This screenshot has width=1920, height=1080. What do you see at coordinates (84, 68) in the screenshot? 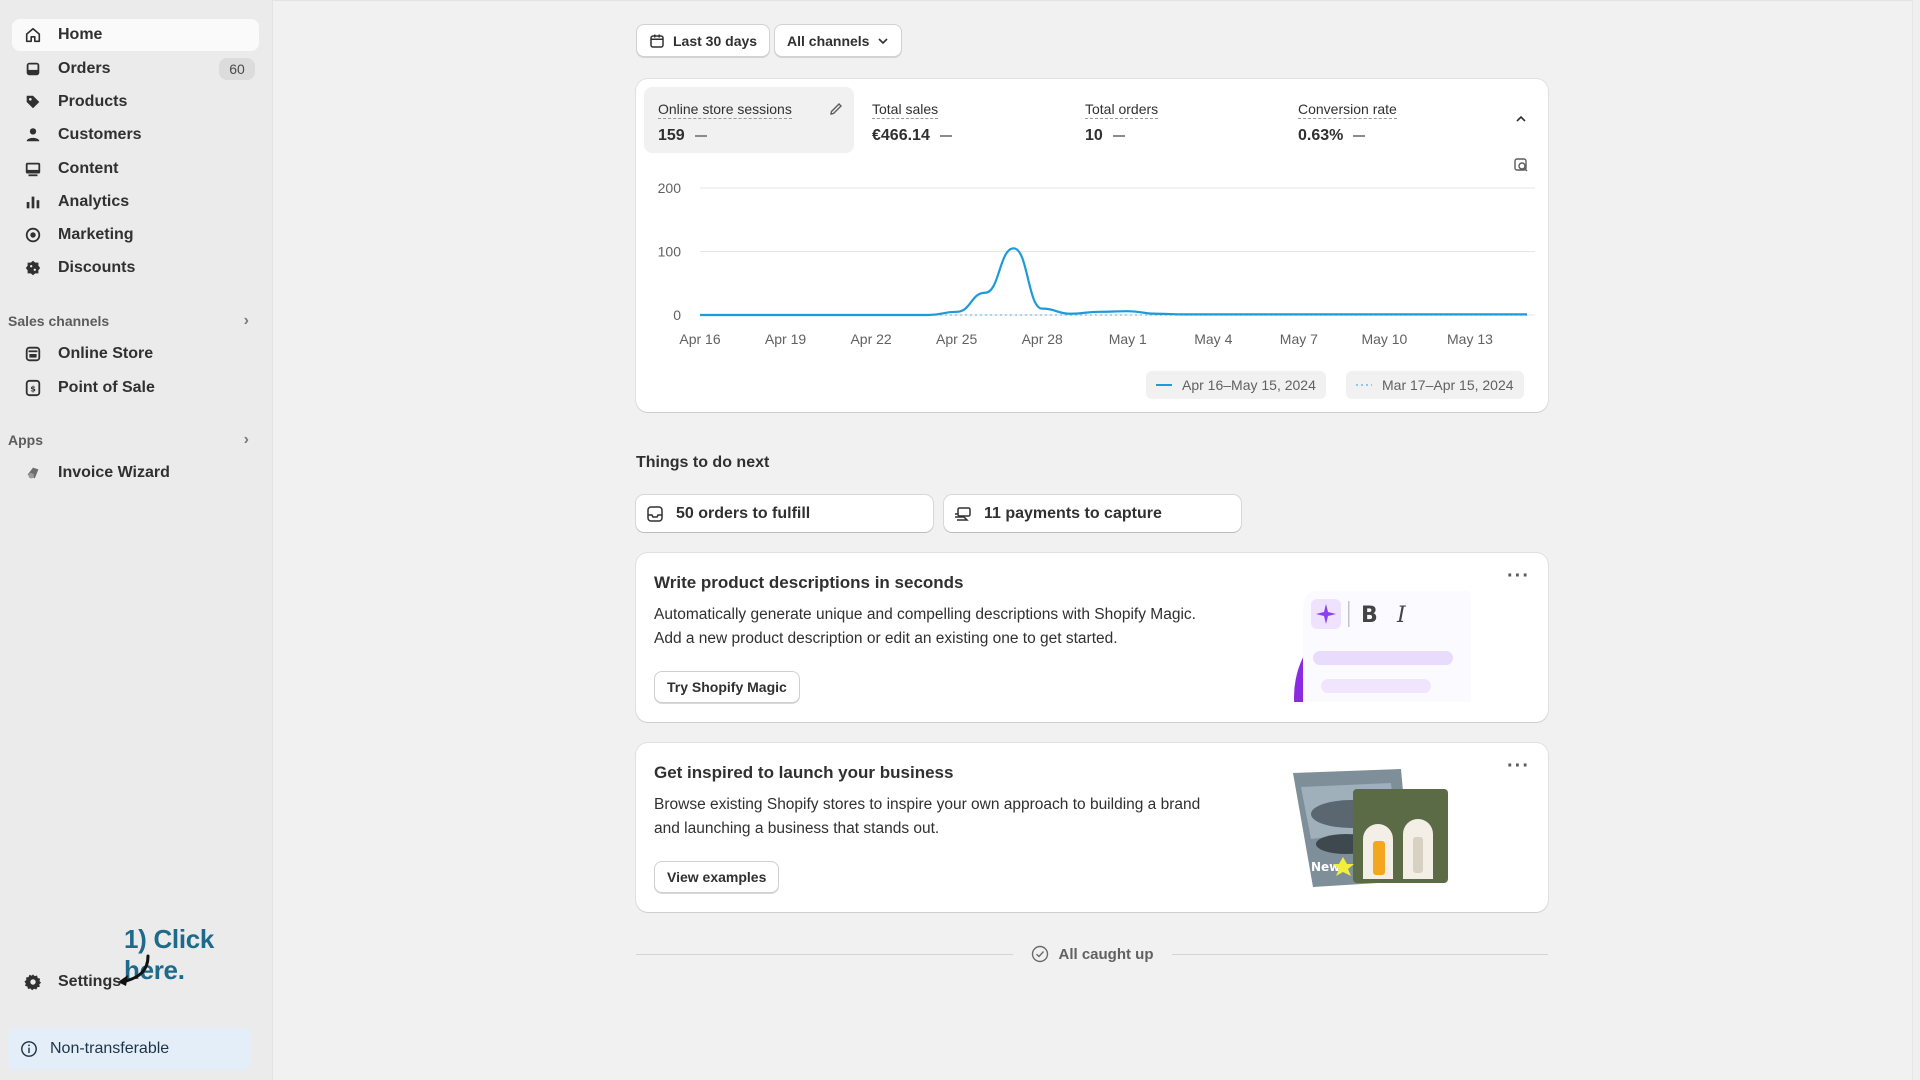
I see `sidebar-item-label: Orders` at bounding box center [84, 68].